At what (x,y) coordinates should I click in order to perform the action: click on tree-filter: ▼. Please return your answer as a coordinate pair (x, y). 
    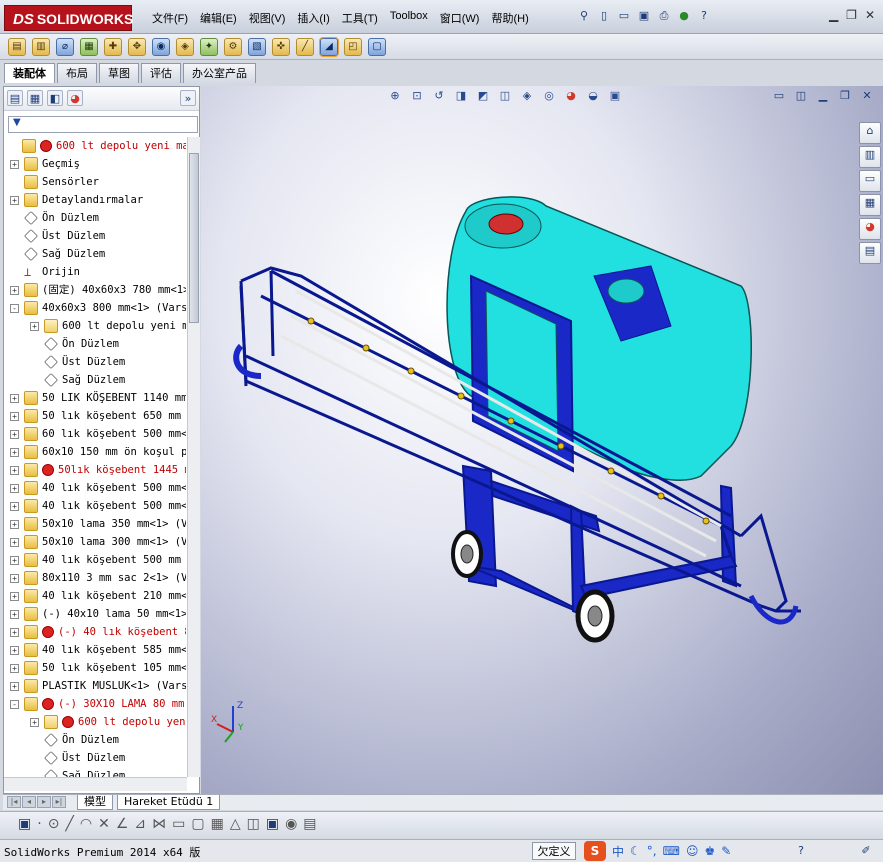
    Looking at the image, I should click on (103, 124).